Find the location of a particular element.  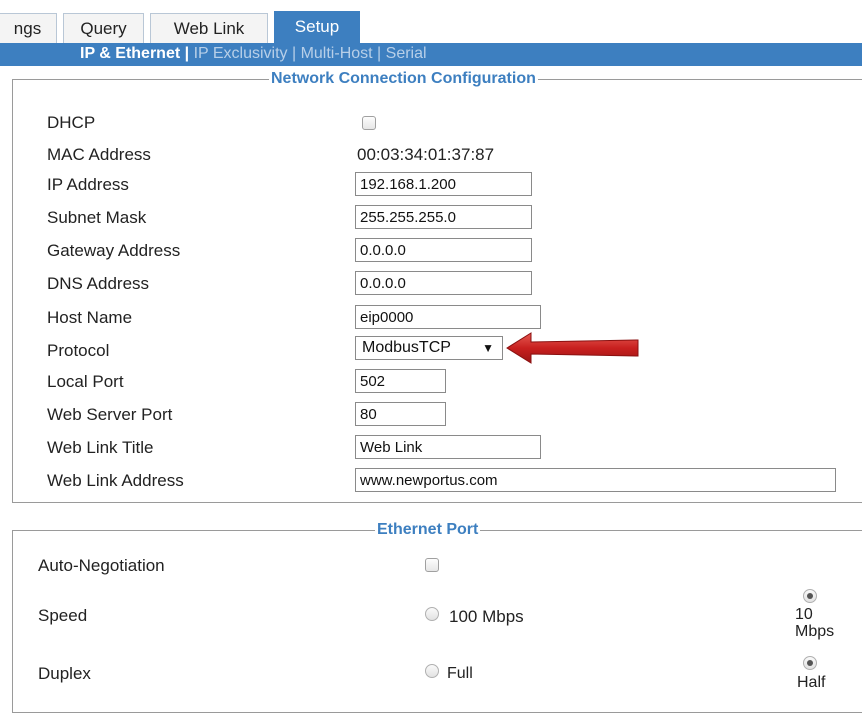

host-name-input is located at coordinates (448, 317).